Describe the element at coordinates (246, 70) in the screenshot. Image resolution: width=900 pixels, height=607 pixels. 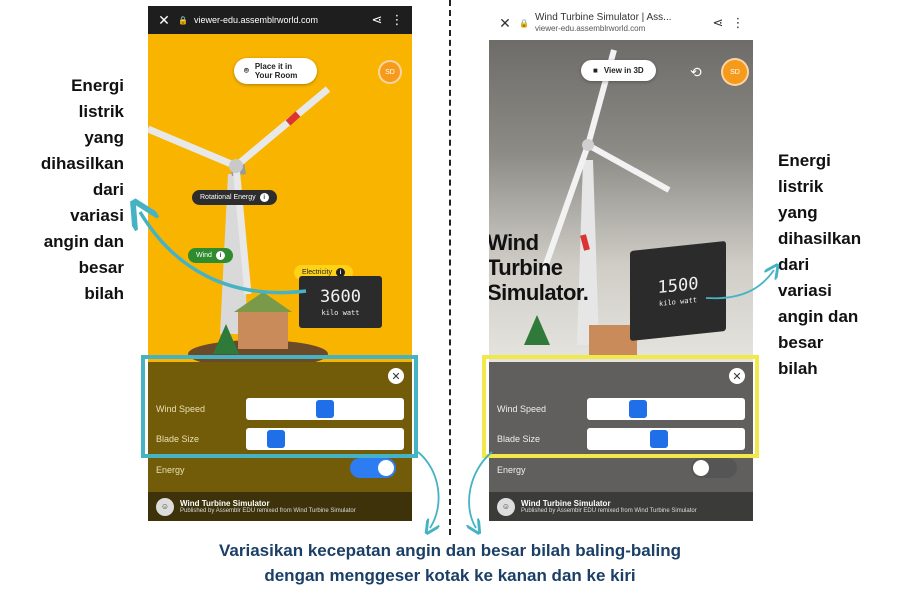
I see `ar-scan-icon: ⌾` at that location.